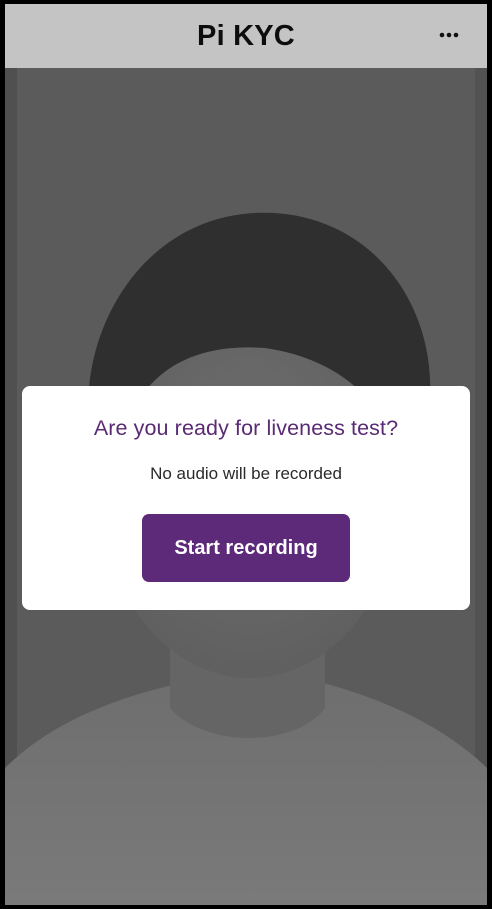  I want to click on start-recording-button: Start recording, so click(246, 548).